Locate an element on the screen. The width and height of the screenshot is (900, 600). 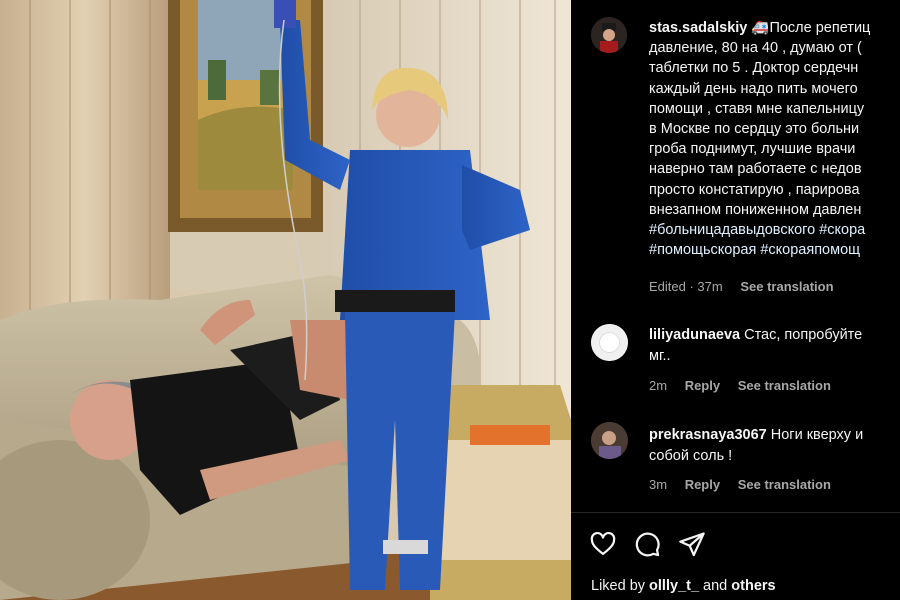
caption-line: stas.sadalskiy 🚑После репетиц is located at coordinates (774, 28).